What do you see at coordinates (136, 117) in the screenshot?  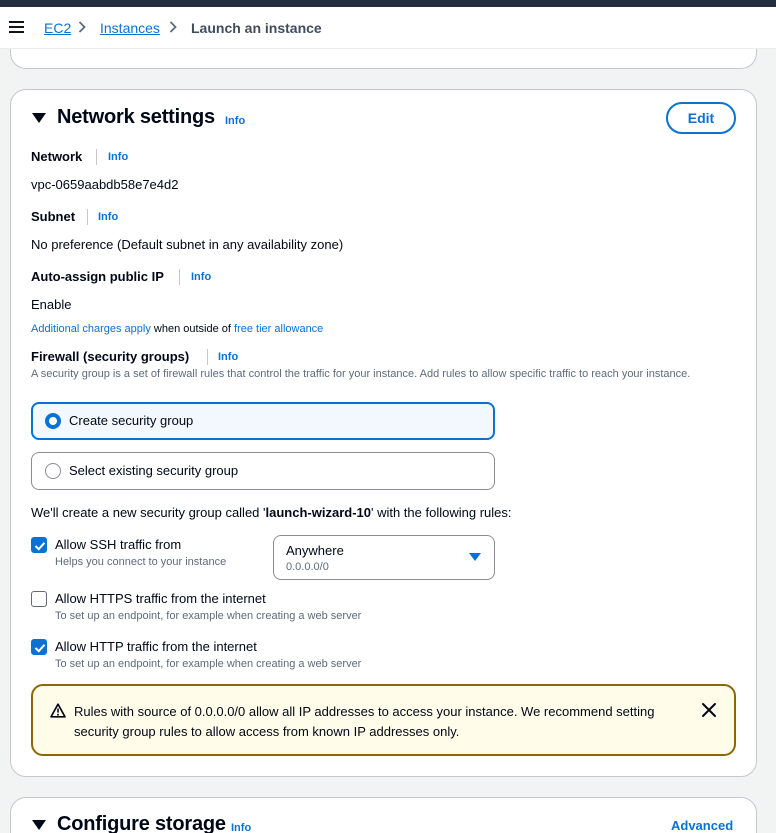 I see `section-title-network: Network settings` at bounding box center [136, 117].